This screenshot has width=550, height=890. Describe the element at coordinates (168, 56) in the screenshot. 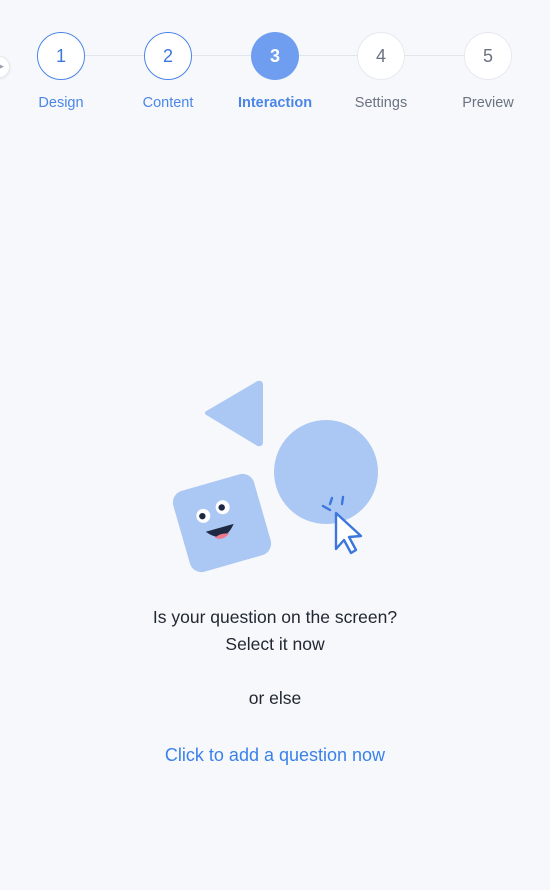

I see `step-number: 2` at that location.